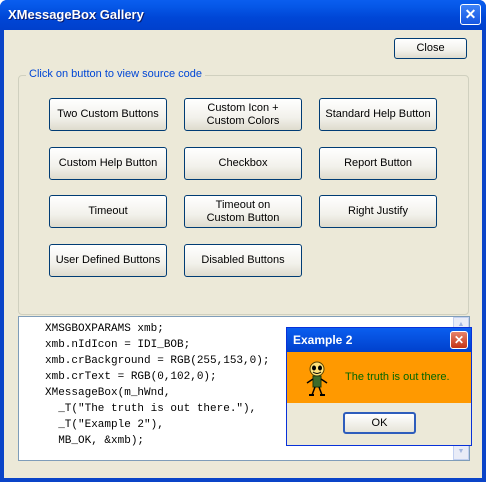 This screenshot has height=482, width=486. What do you see at coordinates (118, 345) in the screenshot?
I see `code-line: xmb.nIdIcon = IDI_BOB;` at bounding box center [118, 345].